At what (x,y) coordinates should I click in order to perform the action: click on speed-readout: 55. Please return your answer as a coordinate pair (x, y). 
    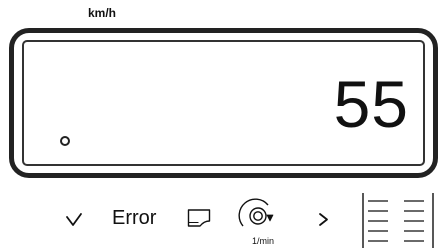
    Looking at the image, I should click on (371, 104).